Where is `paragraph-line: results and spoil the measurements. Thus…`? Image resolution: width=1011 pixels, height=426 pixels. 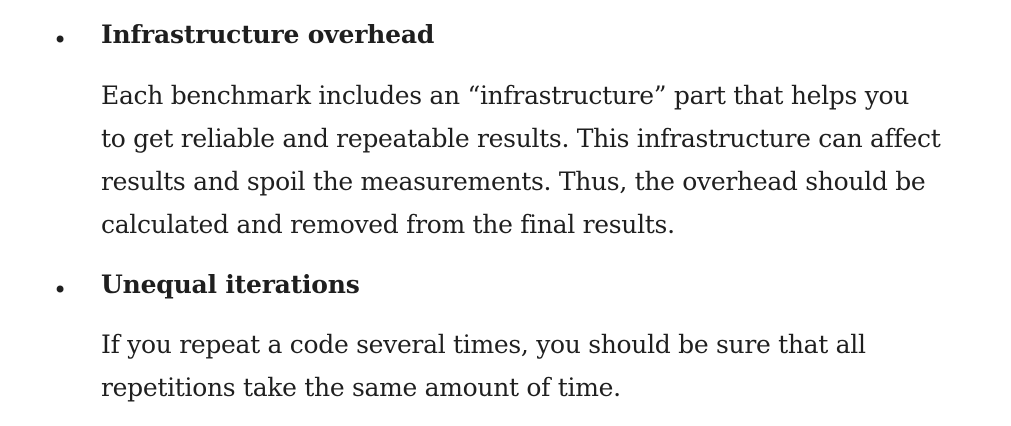 paragraph-line: results and spoil the measurements. Thus… is located at coordinates (513, 181).